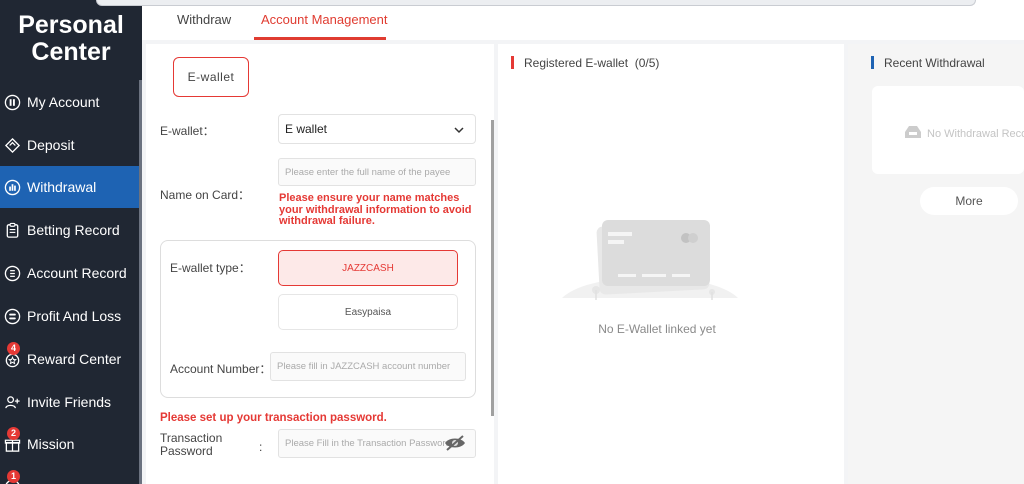 This screenshot has height=484, width=1024. I want to click on tab-account-management: Account Management, so click(324, 19).